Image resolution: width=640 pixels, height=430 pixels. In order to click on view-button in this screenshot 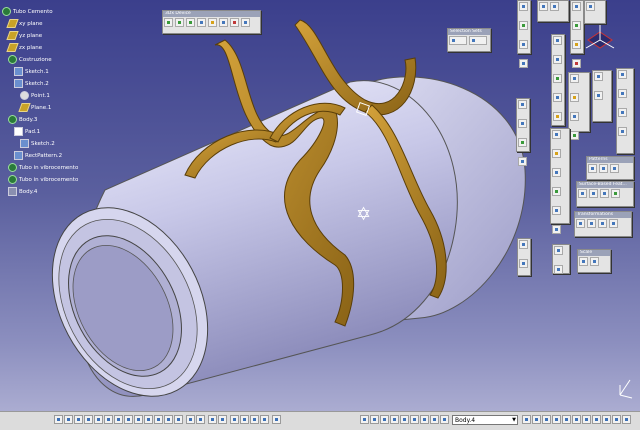, I will do `click(223, 22)`.